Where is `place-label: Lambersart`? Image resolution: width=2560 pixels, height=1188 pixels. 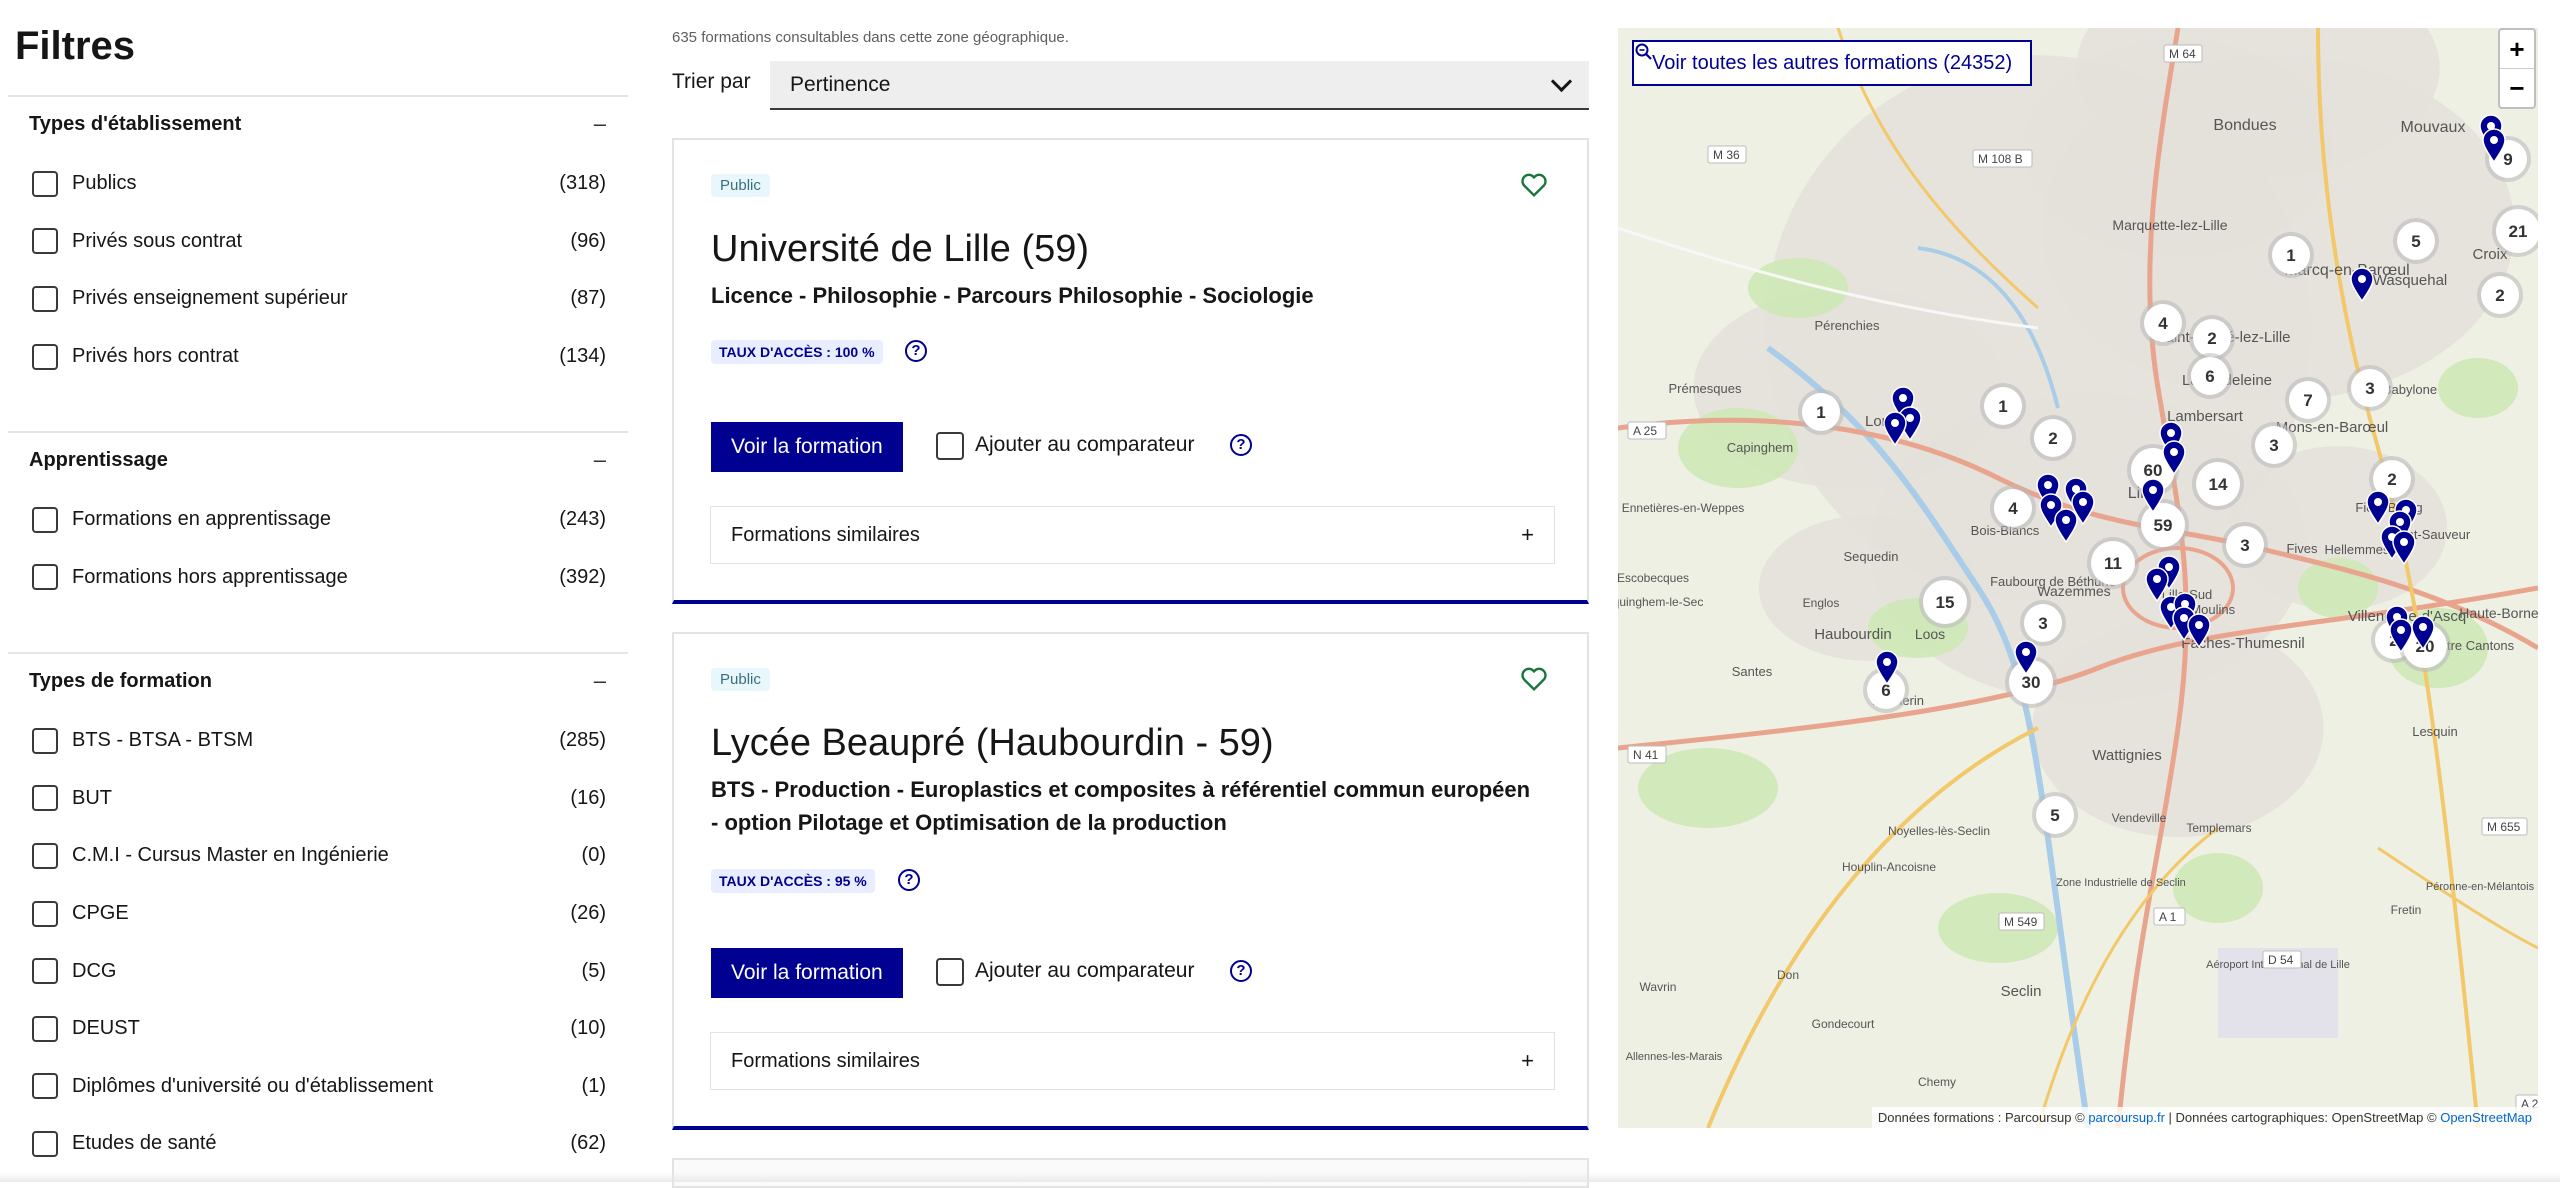
place-label: Lambersart is located at coordinates (2205, 416).